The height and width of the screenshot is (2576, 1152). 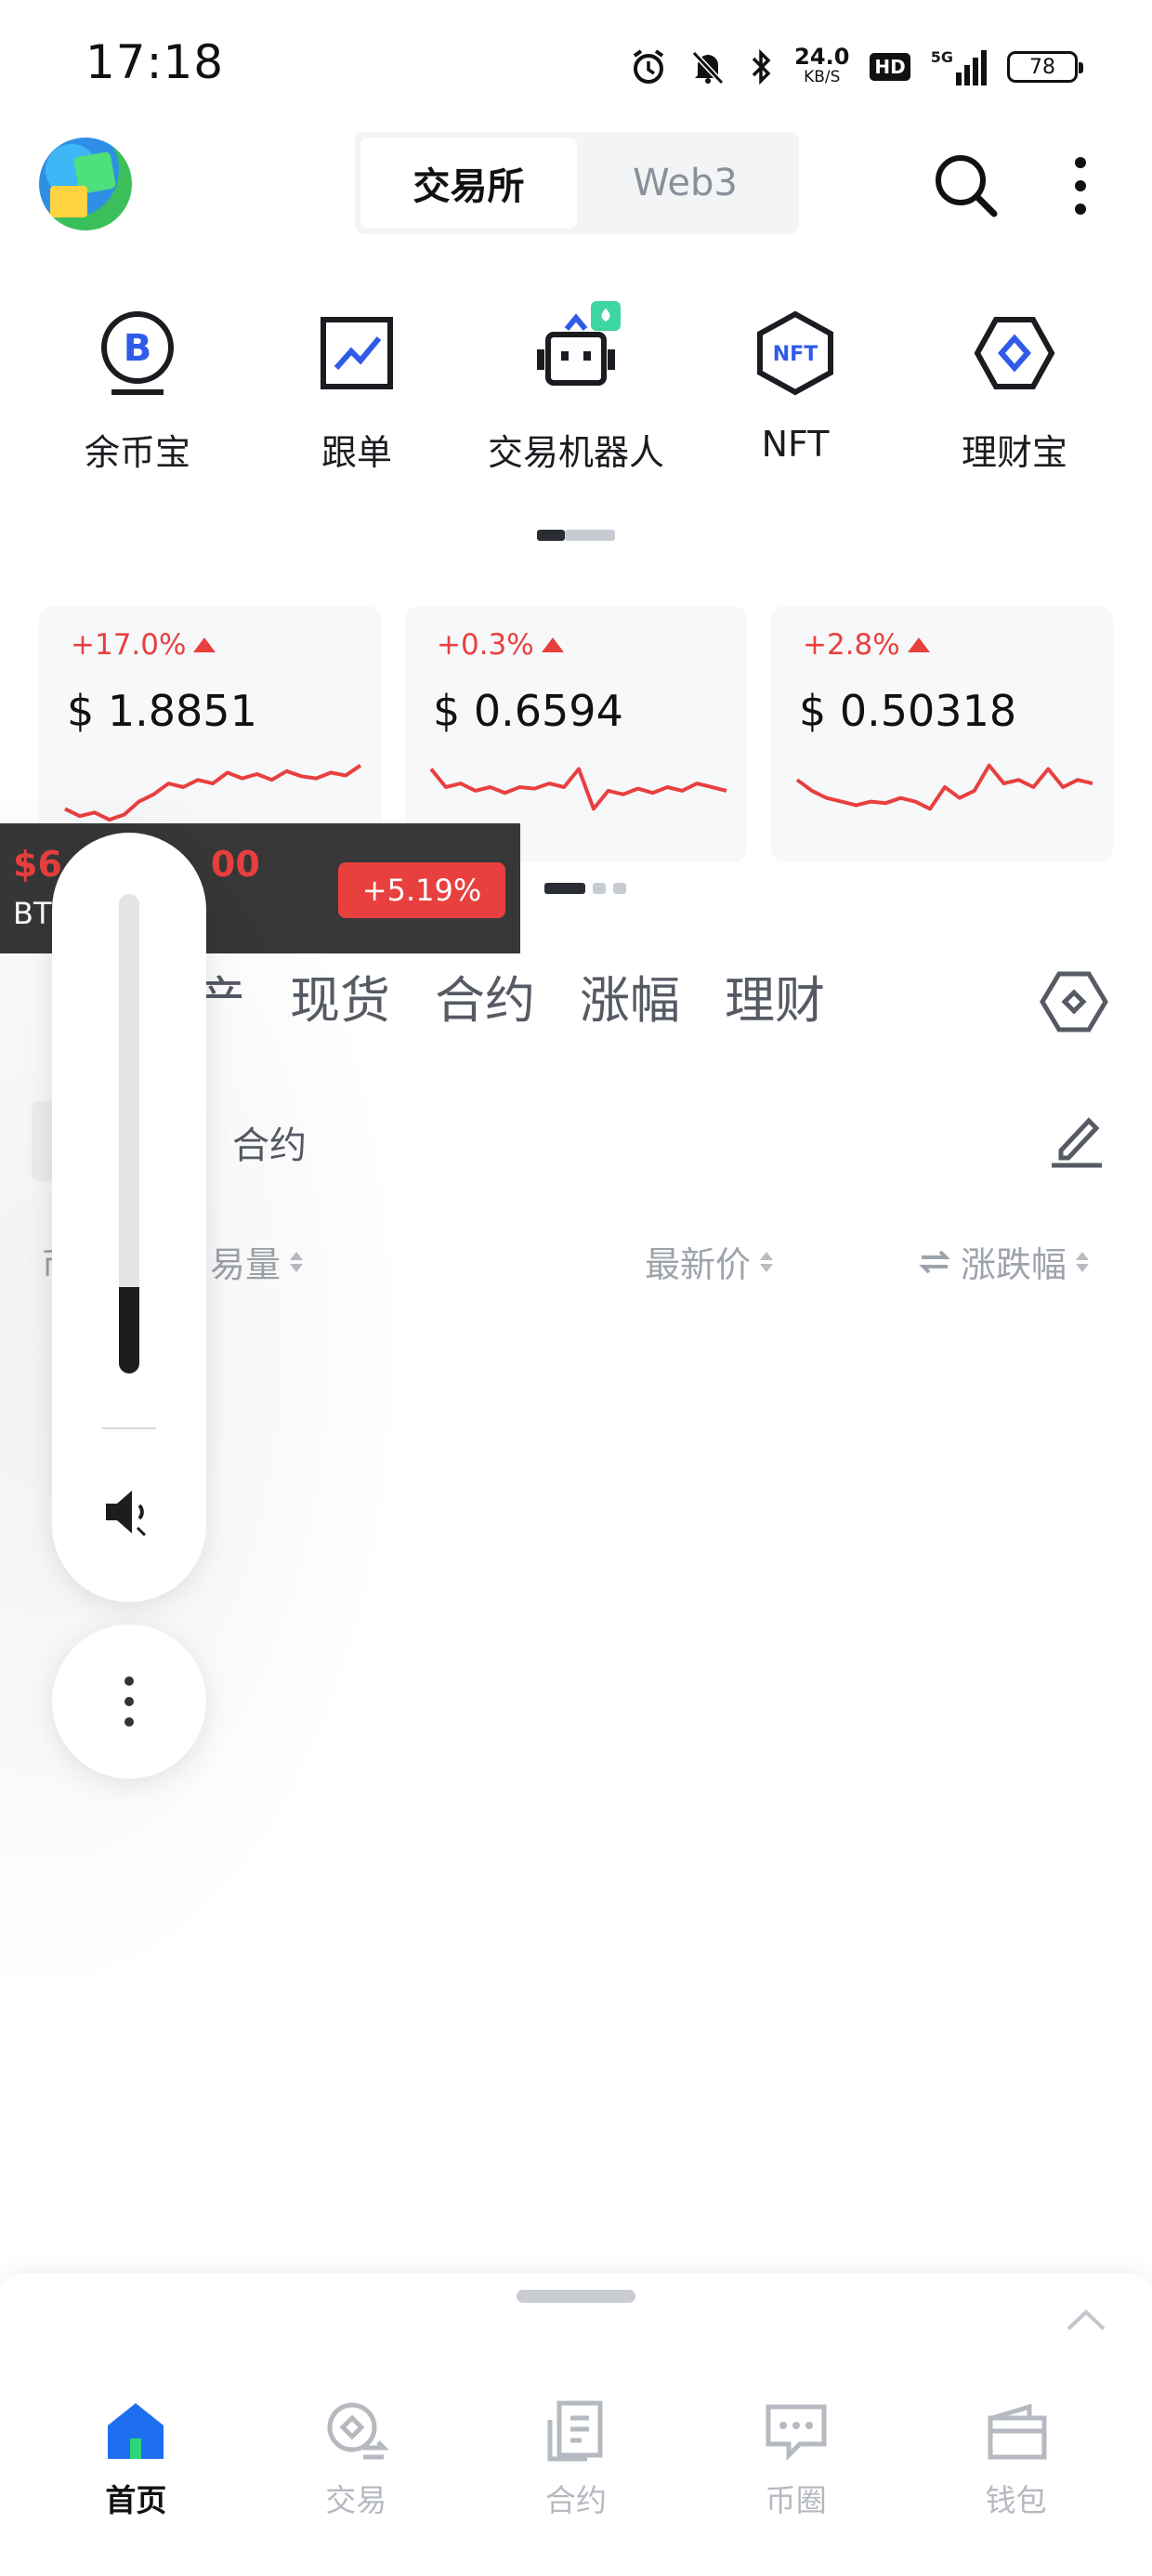 What do you see at coordinates (585, 888) in the screenshot?
I see `card-pager` at bounding box center [585, 888].